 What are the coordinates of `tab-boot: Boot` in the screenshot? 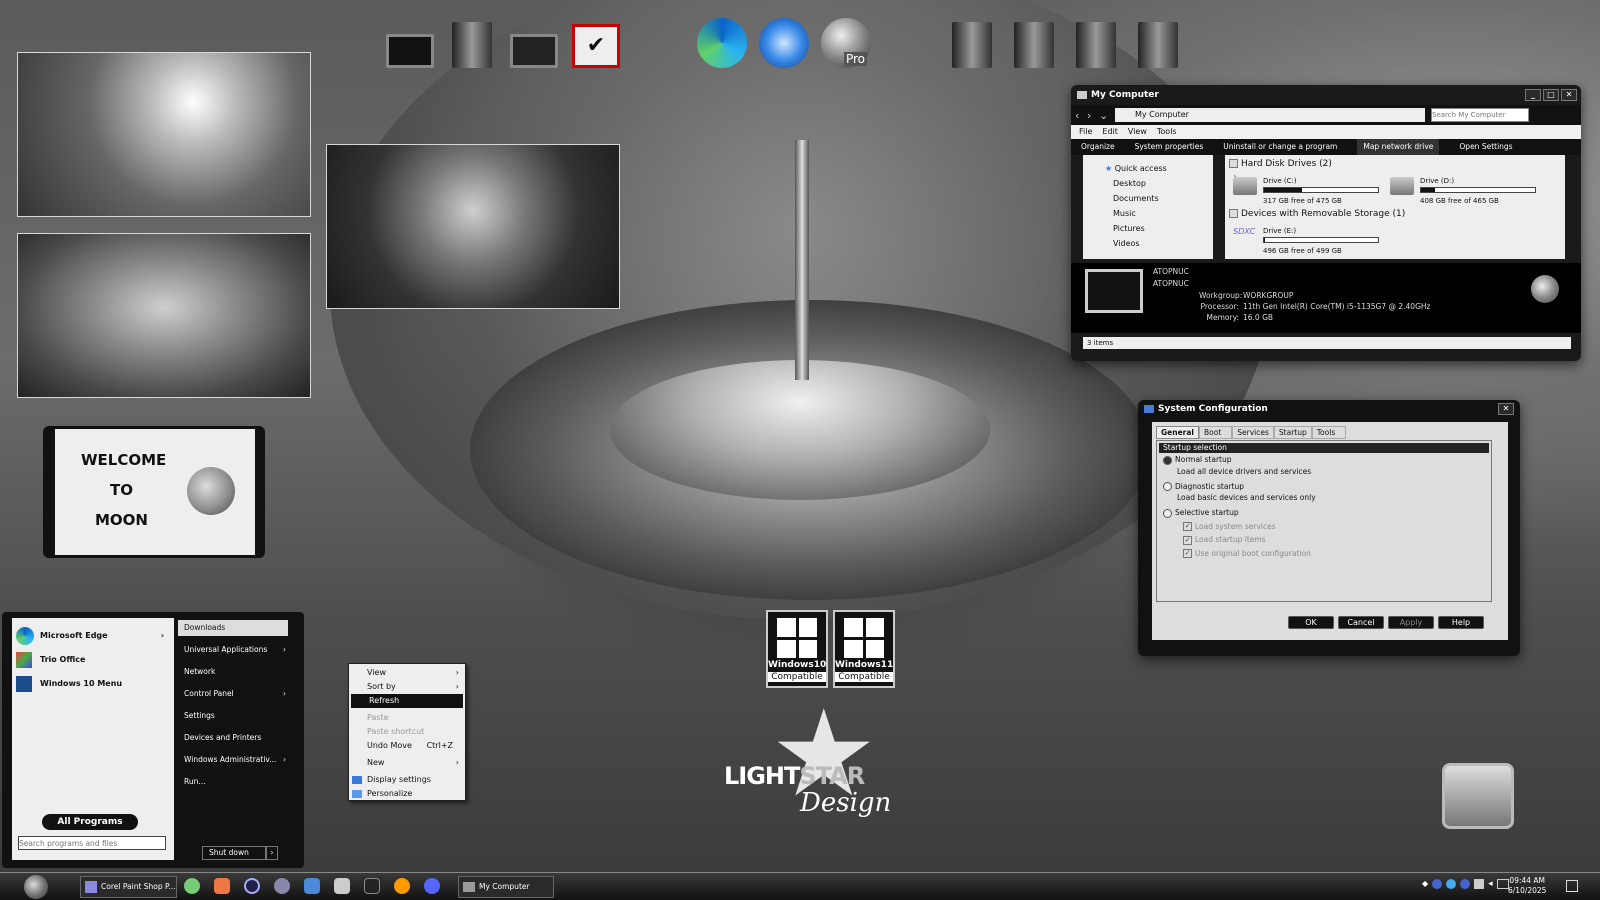 It's located at (1216, 432).